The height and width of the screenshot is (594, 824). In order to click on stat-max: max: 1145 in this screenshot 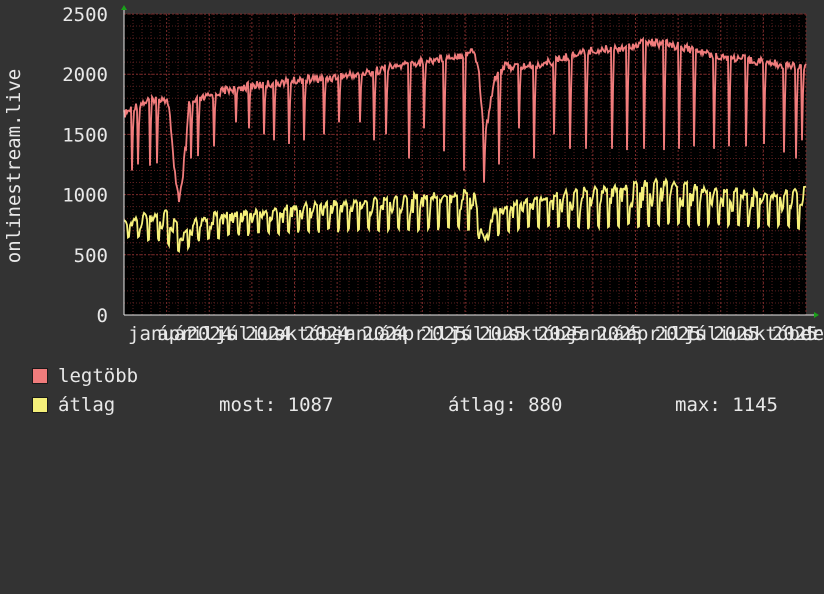, I will do `click(726, 405)`.